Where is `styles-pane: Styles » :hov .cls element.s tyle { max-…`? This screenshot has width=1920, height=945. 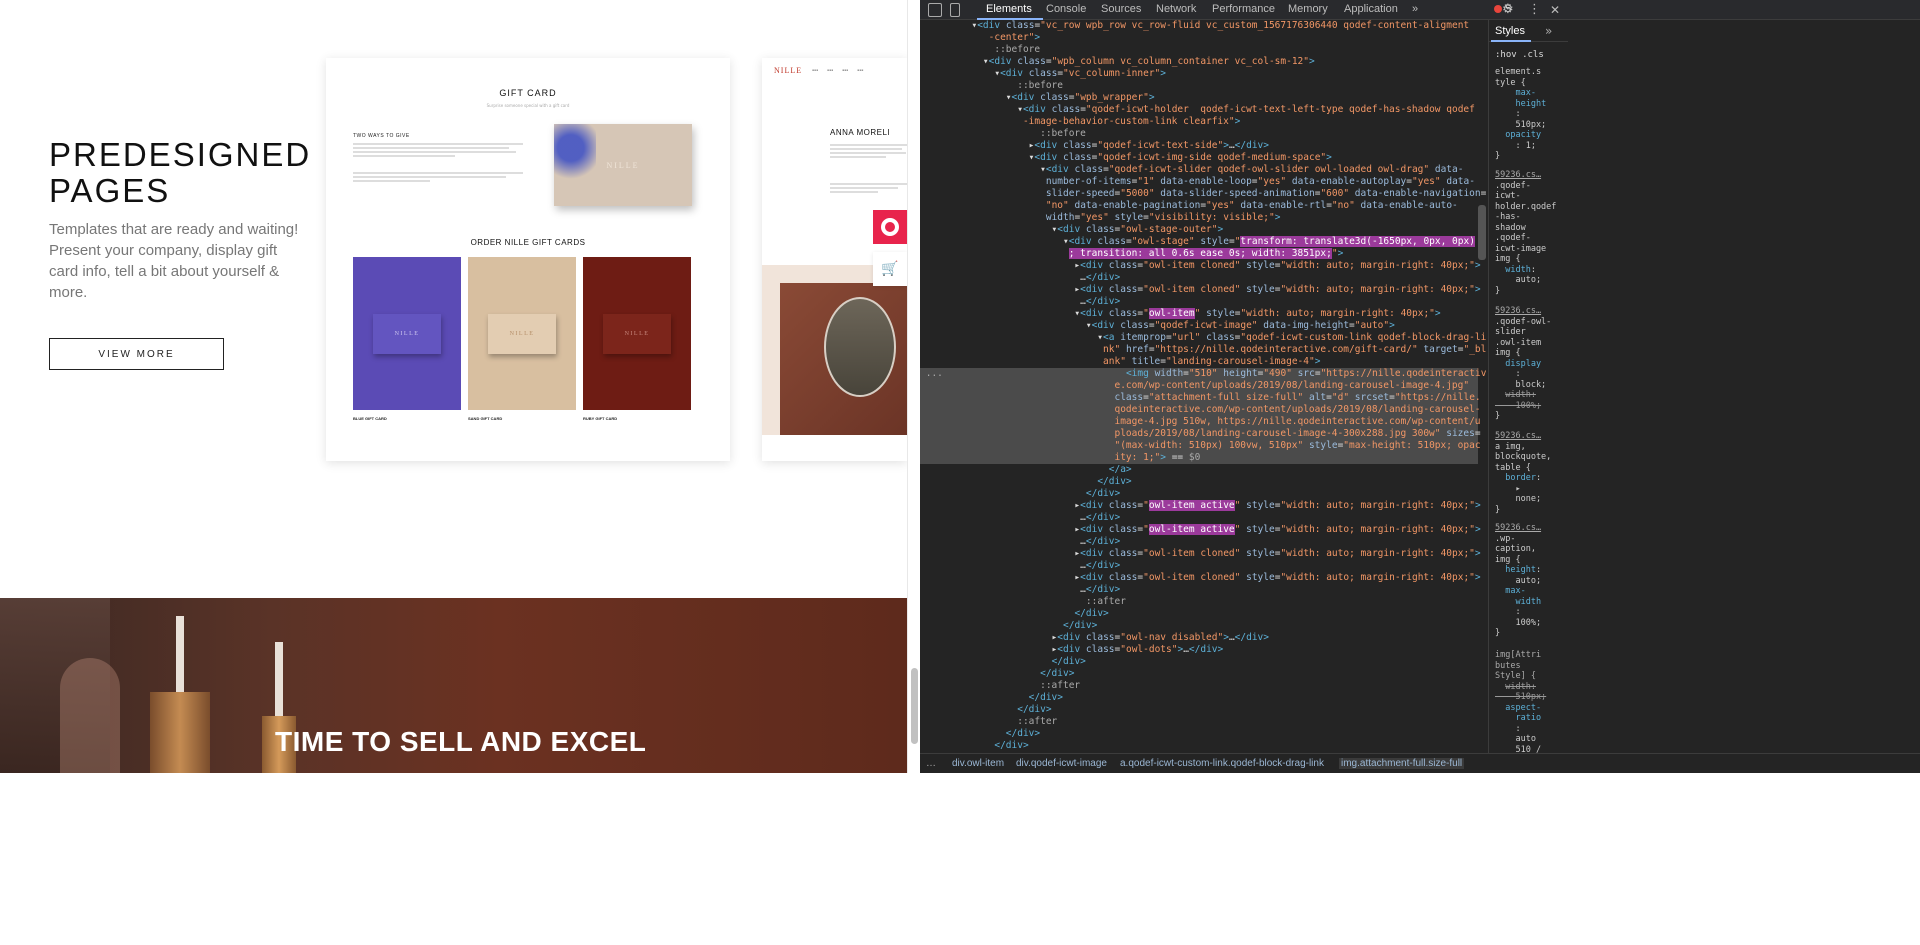 styles-pane: Styles » :hov .cls element.s tyle { max-… is located at coordinates (1528, 396).